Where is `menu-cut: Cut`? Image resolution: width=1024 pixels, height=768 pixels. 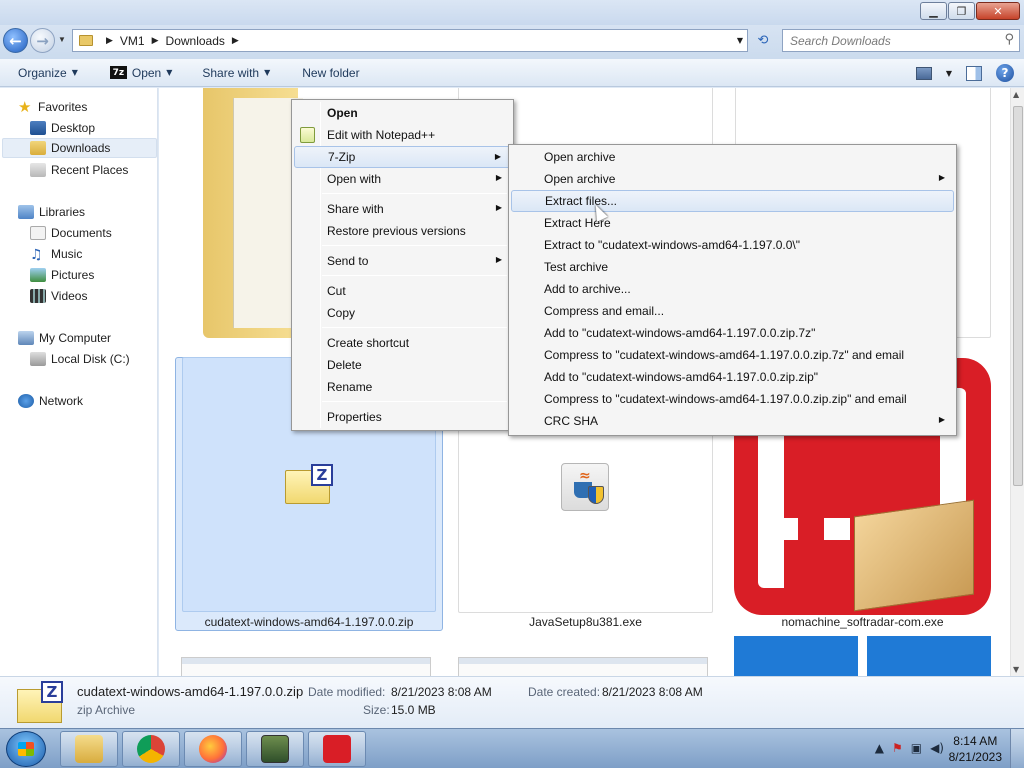
menu-cut: Cut is located at coordinates (402, 291).